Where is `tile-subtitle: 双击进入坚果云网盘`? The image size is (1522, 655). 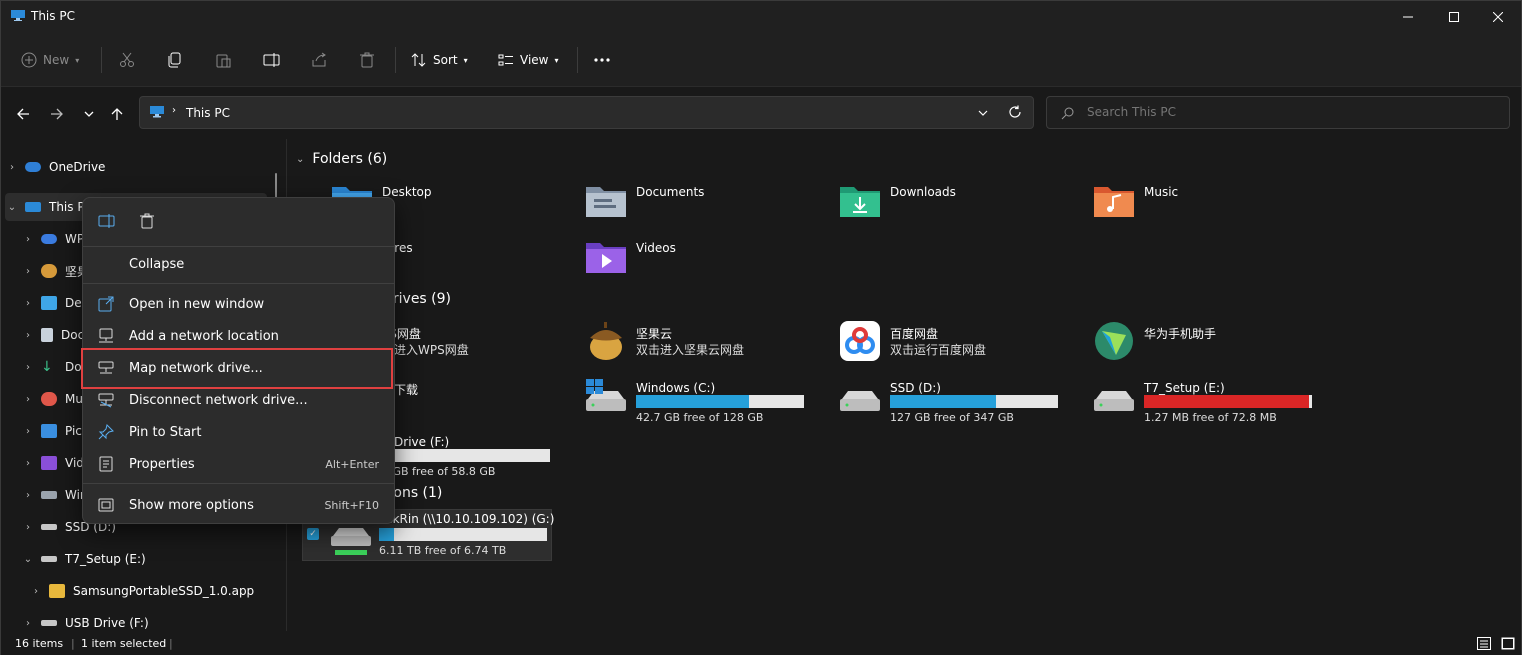
tile-subtitle: 双击进入坚果云网盘 is located at coordinates (690, 350).